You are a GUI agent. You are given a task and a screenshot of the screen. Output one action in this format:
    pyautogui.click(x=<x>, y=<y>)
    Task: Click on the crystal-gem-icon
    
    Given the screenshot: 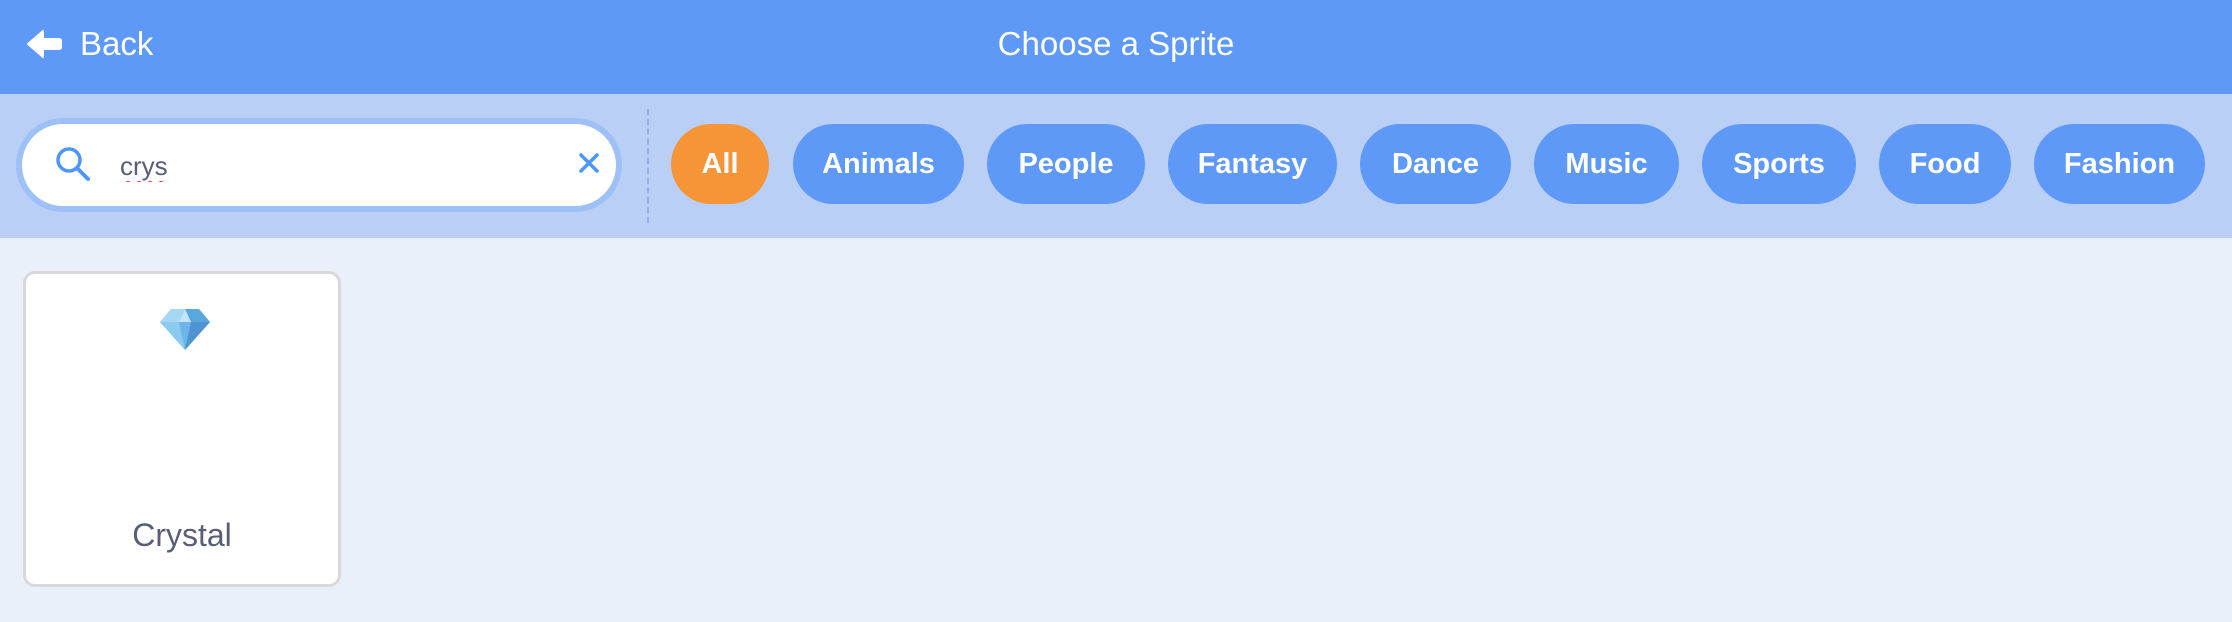 What is the action you would take?
    pyautogui.click(x=185, y=331)
    